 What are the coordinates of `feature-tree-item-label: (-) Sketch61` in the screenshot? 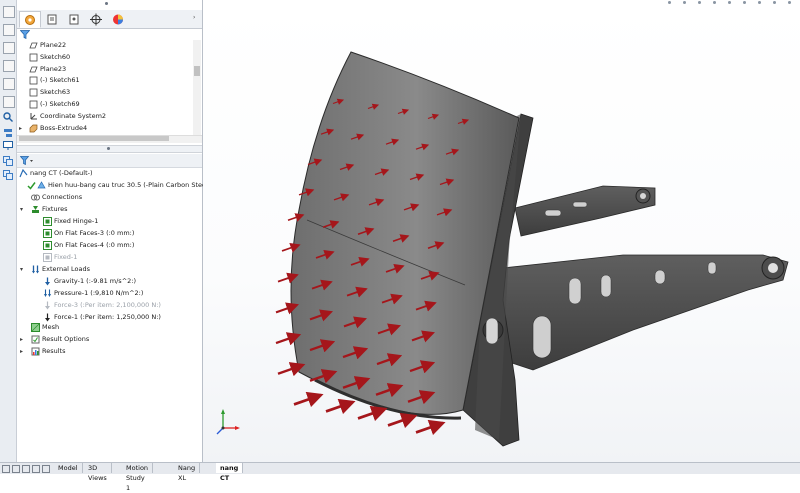 It's located at (60, 80).